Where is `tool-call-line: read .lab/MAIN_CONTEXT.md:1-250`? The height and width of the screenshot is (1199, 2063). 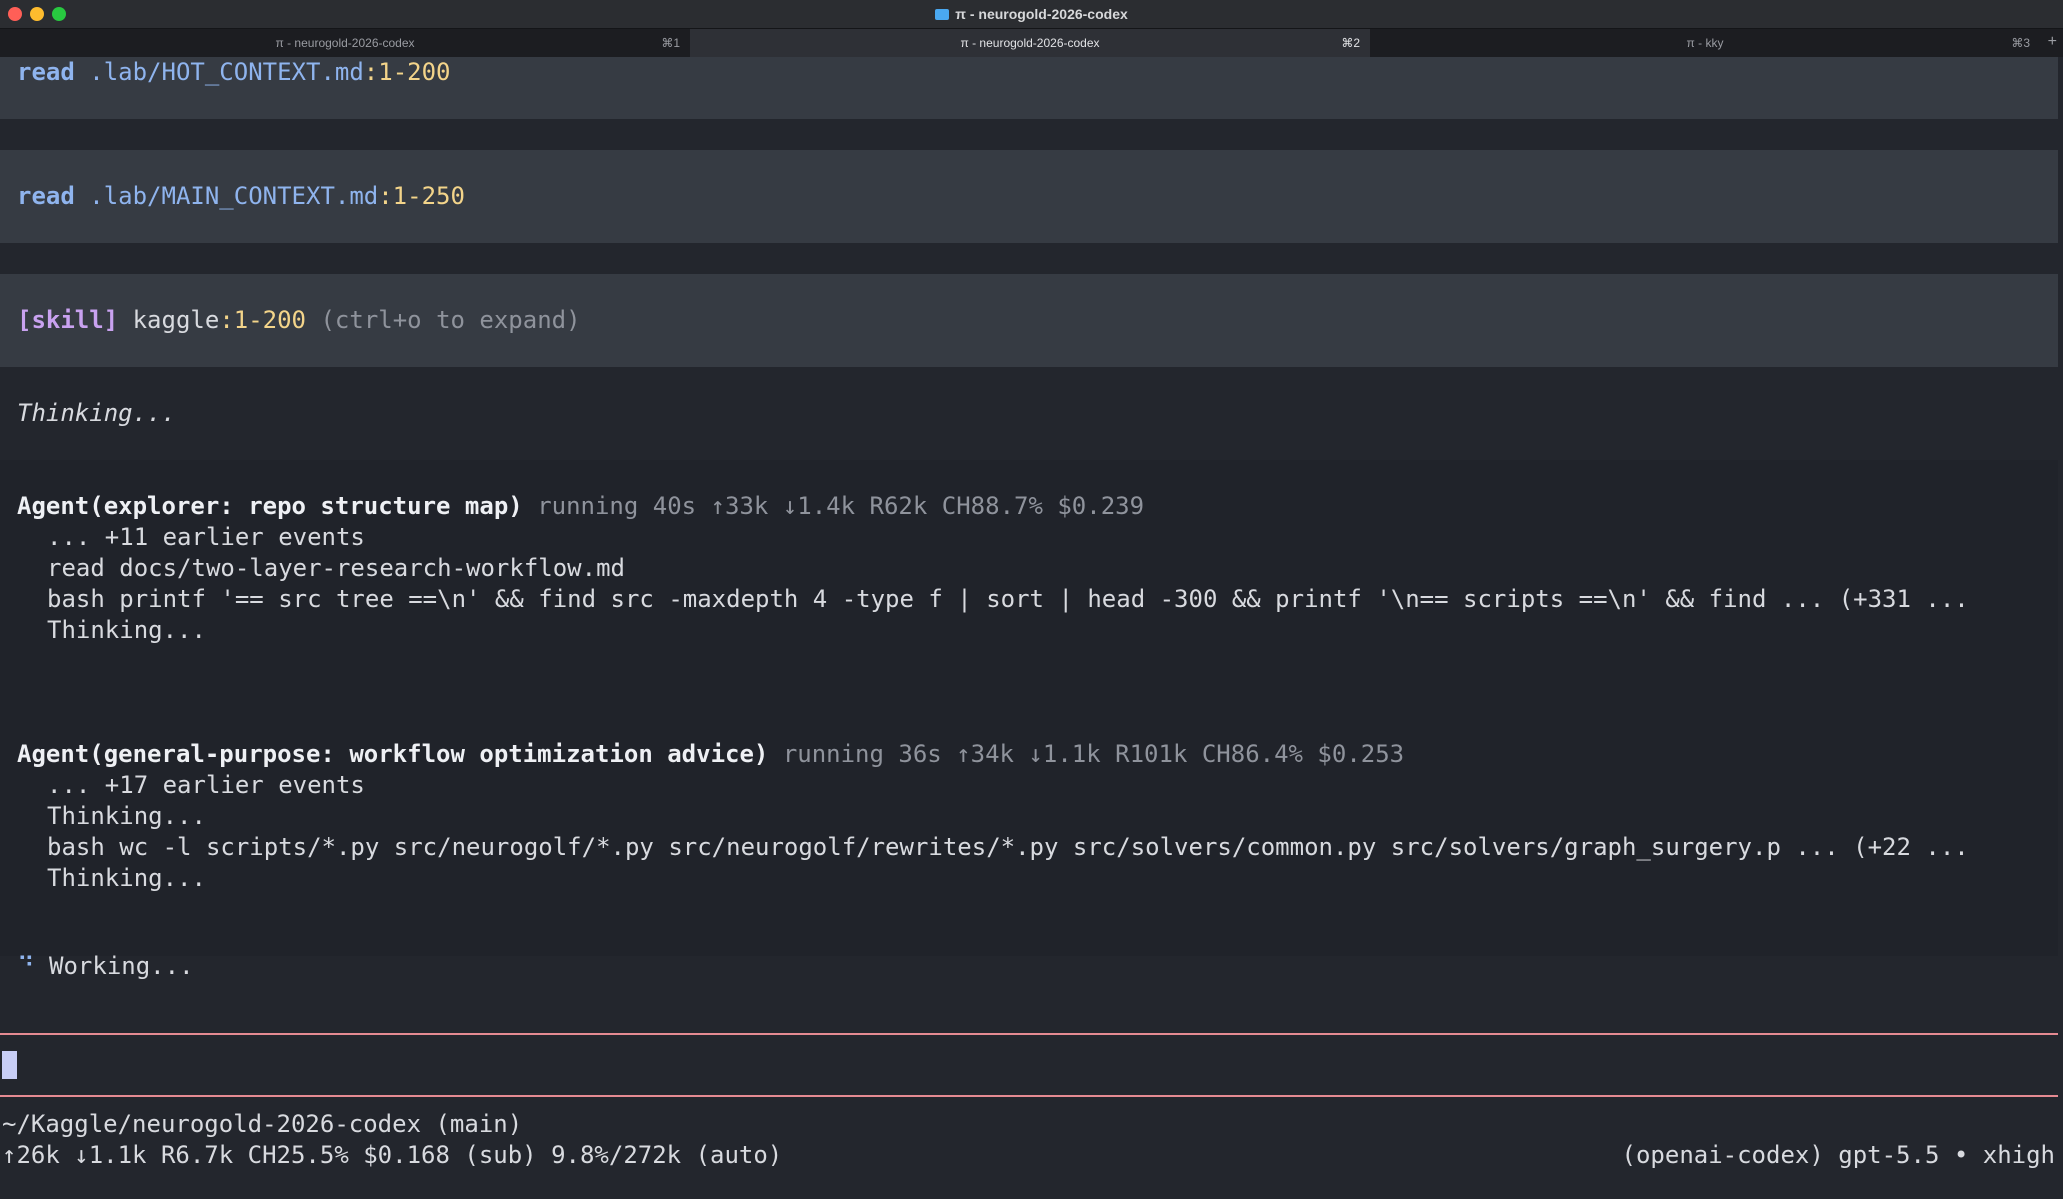
tool-call-line: read .lab/MAIN_CONTEXT.md:1-250 is located at coordinates (241, 196).